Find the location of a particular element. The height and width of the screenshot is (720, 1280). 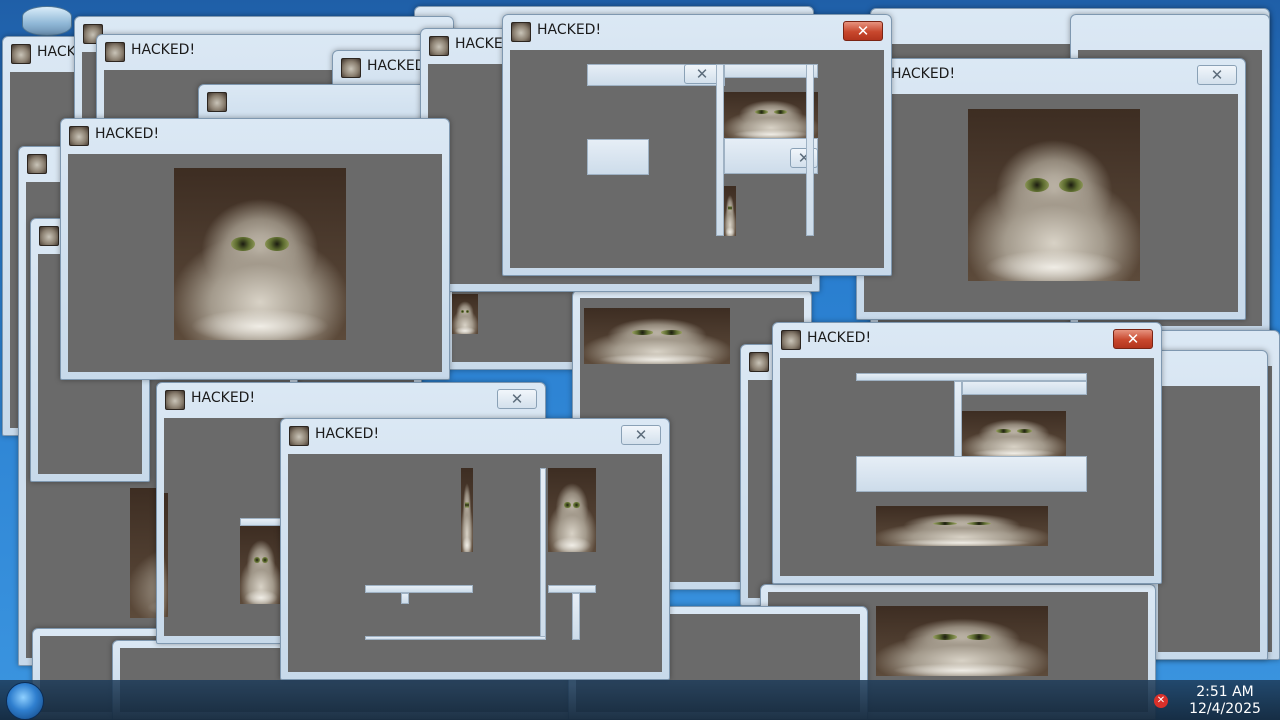

title-bar: HACKED! is located at coordinates (255, 134).